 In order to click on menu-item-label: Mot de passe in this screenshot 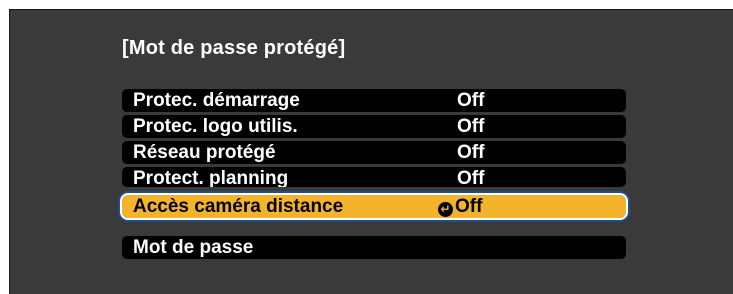, I will do `click(193, 247)`.